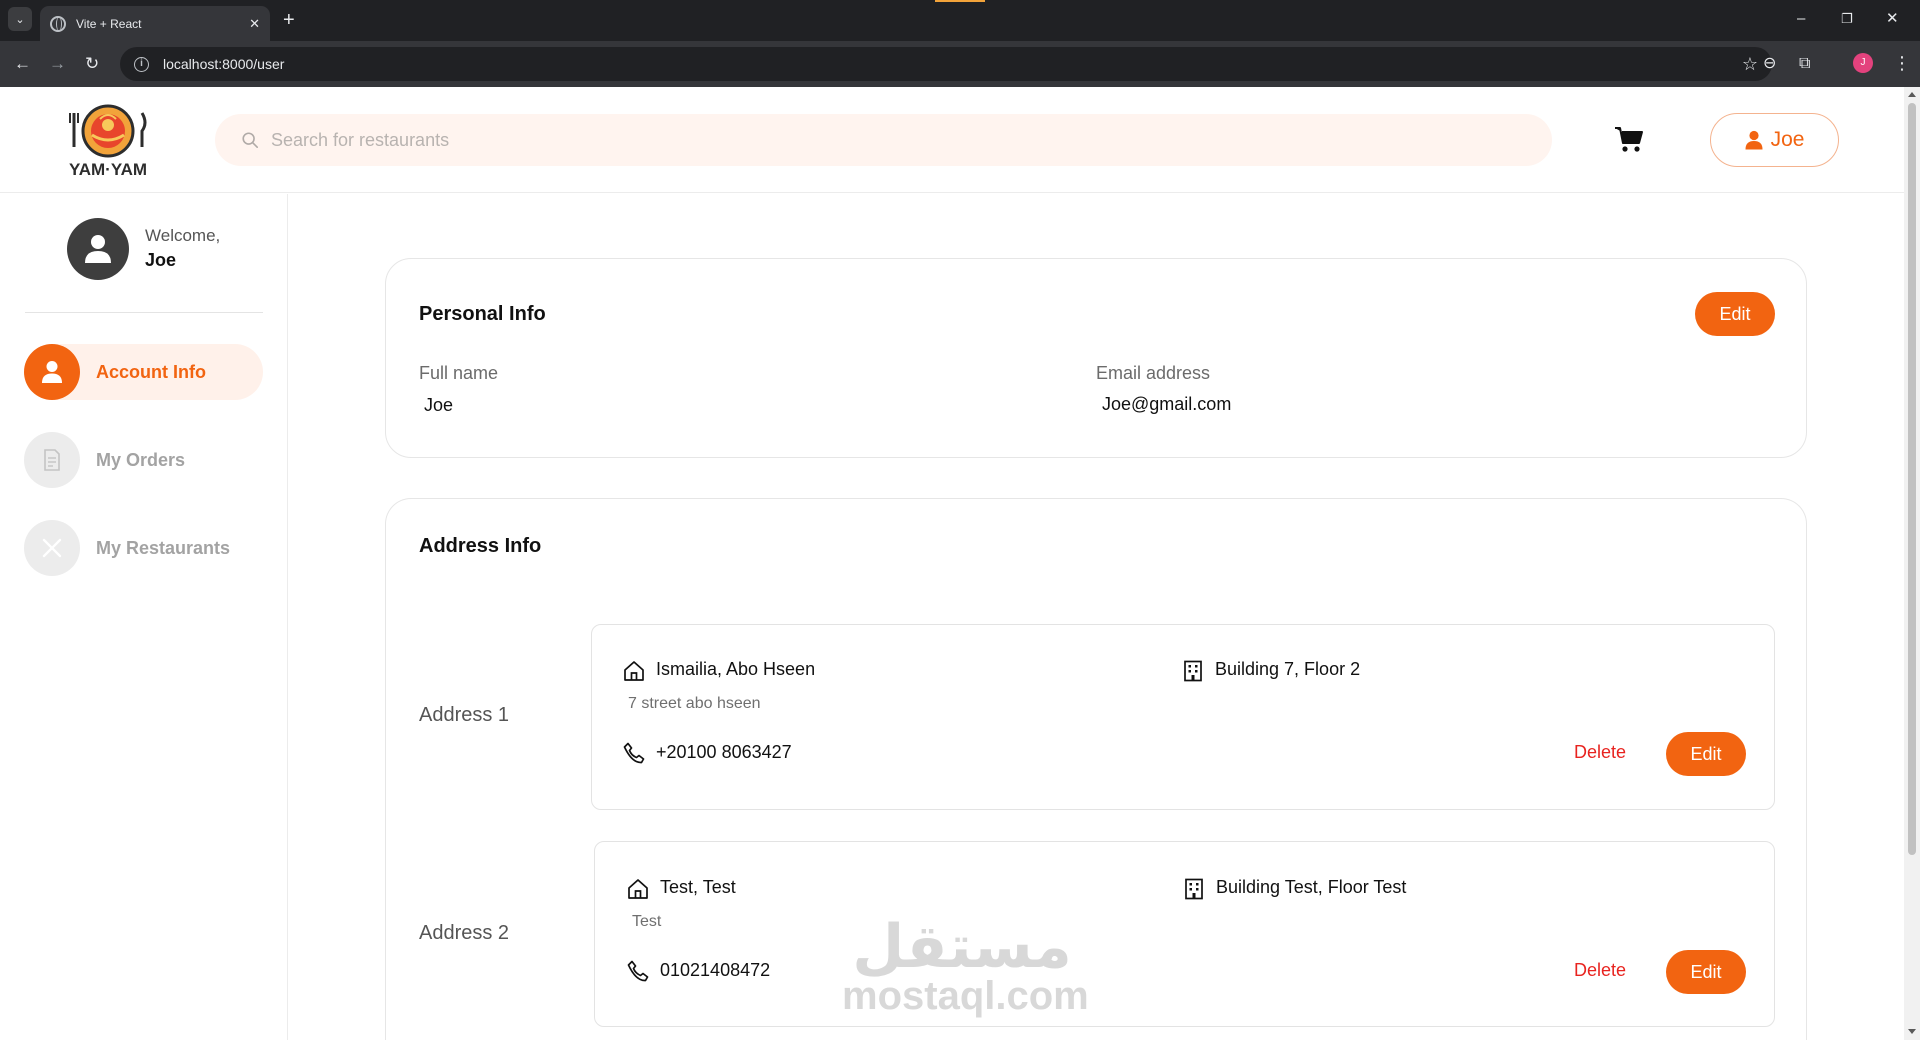 Image resolution: width=1920 pixels, height=1040 pixels. Describe the element at coordinates (1706, 972) in the screenshot. I see `edit-address-2-button: Edit` at that location.